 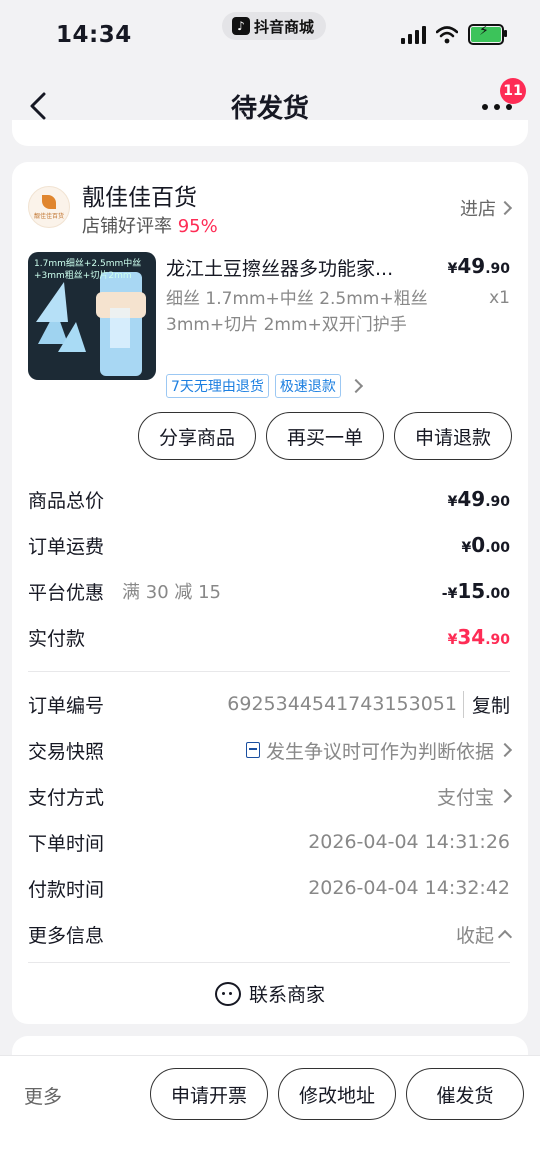 I want to click on total-row: 商品总价 ¥49.90, so click(x=269, y=499).